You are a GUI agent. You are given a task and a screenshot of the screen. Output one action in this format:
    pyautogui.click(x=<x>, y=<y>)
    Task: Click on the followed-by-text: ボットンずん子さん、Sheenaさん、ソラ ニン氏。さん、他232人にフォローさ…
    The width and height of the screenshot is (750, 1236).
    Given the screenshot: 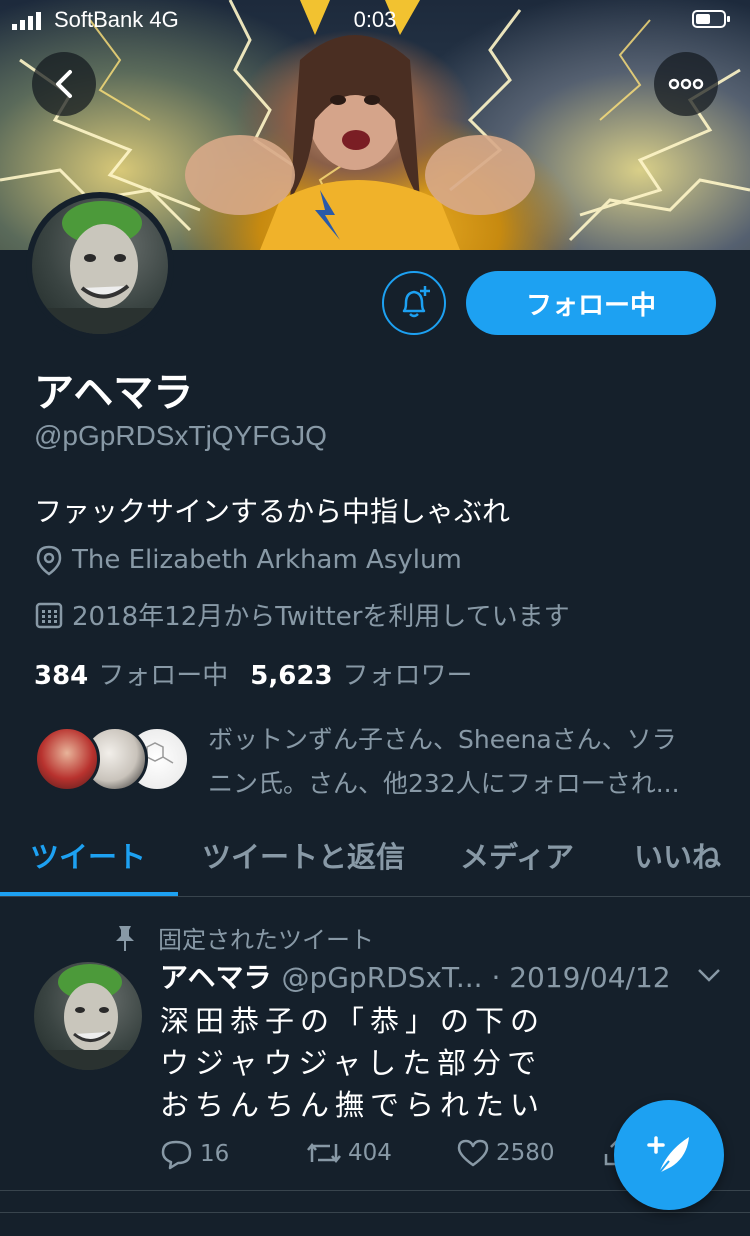 What is the action you would take?
    pyautogui.click(x=468, y=762)
    